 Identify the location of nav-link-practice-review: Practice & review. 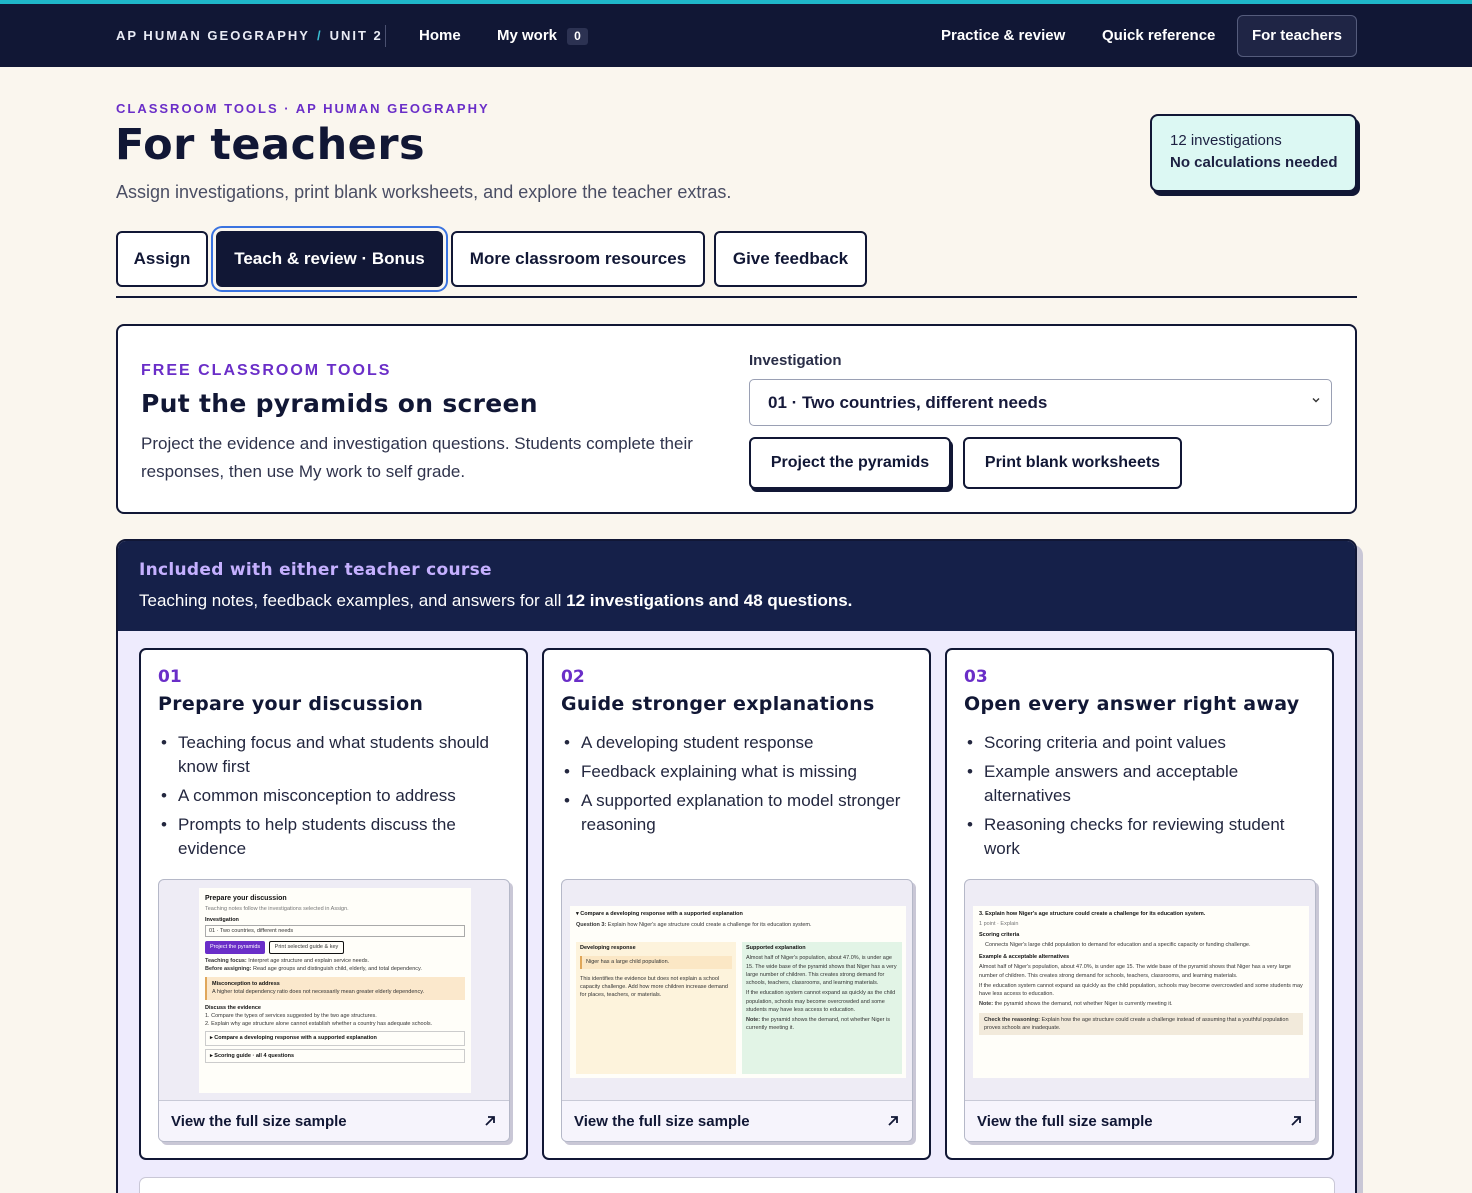
(1003, 35).